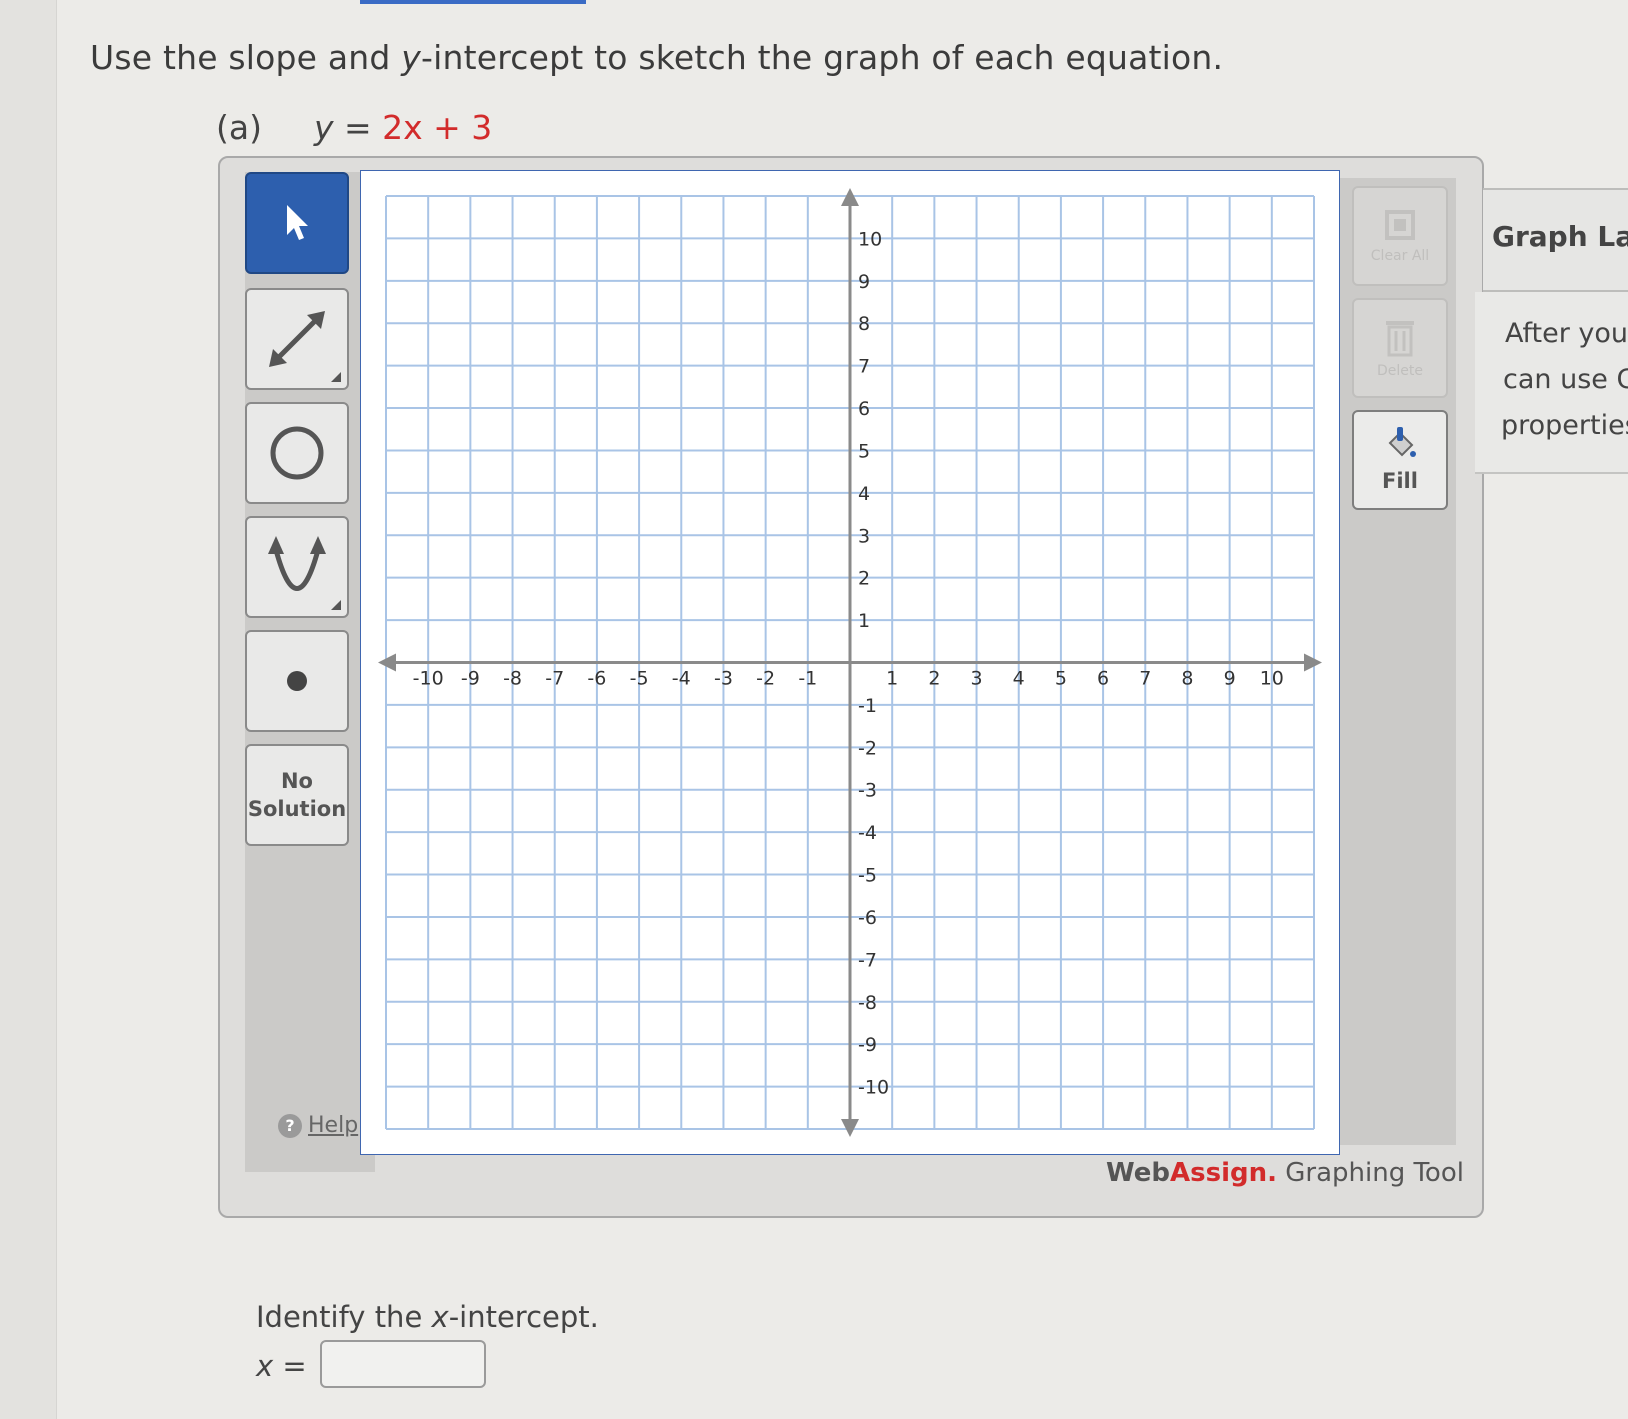  What do you see at coordinates (1285, 1173) in the screenshot?
I see `webassign-branding: WebAssign. Graphing Tool` at bounding box center [1285, 1173].